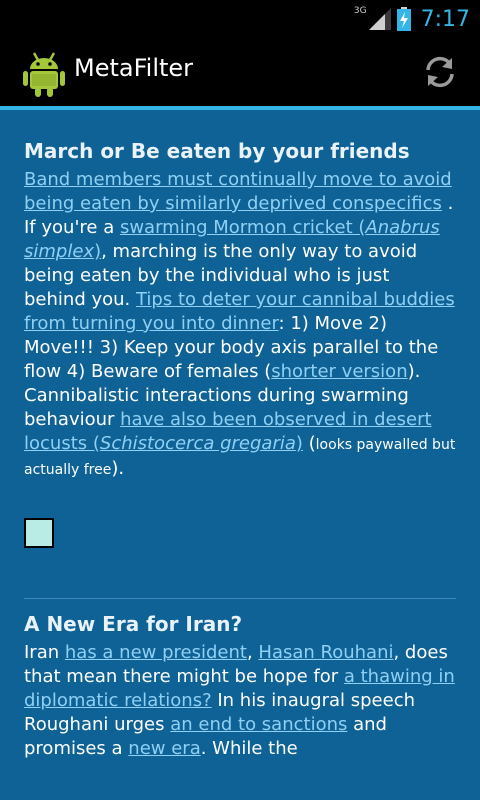 Image resolution: width=480 pixels, height=800 pixels. Describe the element at coordinates (240, 74) in the screenshot. I see `action-bar: MetaFilter` at that location.